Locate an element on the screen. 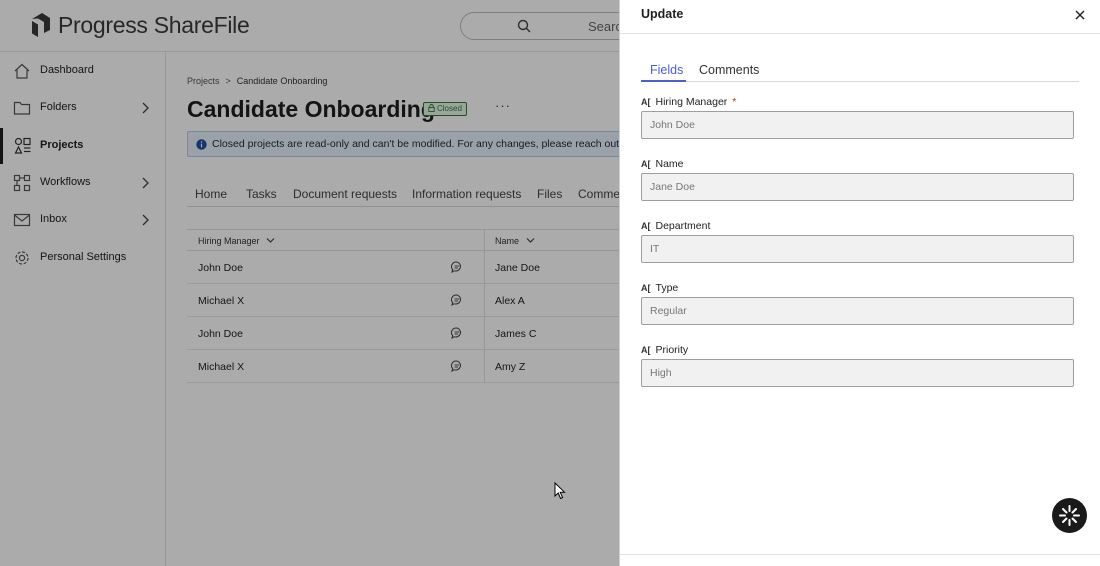 Image resolution: width=1100 pixels, height=566 pixels. field-label: A[ Name is located at coordinates (662, 164).